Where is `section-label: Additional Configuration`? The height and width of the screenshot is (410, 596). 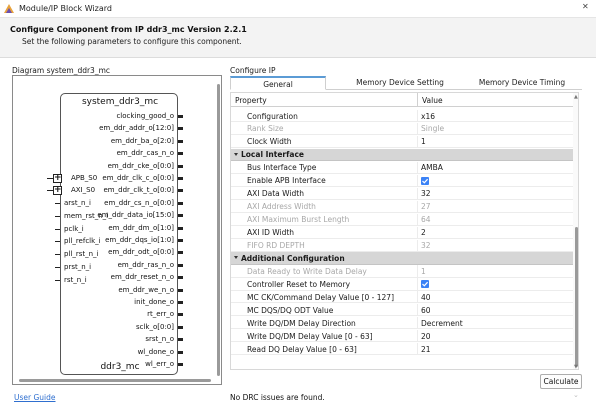
section-label: Additional Configuration is located at coordinates (293, 258).